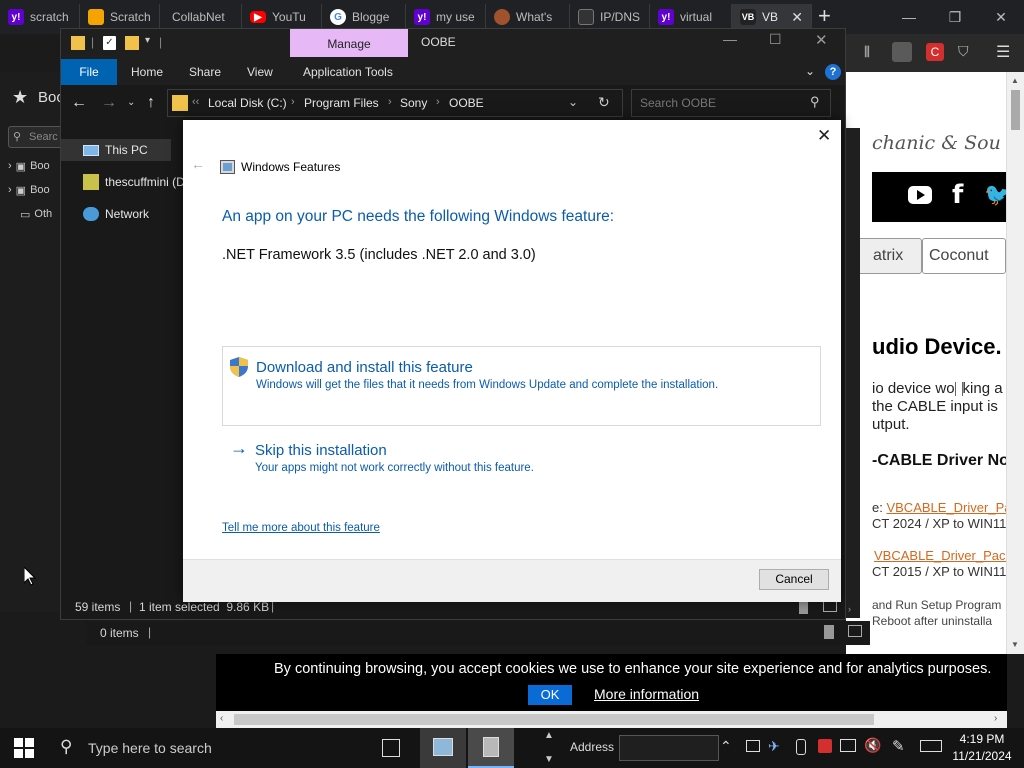 The height and width of the screenshot is (768, 1024). I want to click on tab-application-tools: Application Tools, so click(348, 72).